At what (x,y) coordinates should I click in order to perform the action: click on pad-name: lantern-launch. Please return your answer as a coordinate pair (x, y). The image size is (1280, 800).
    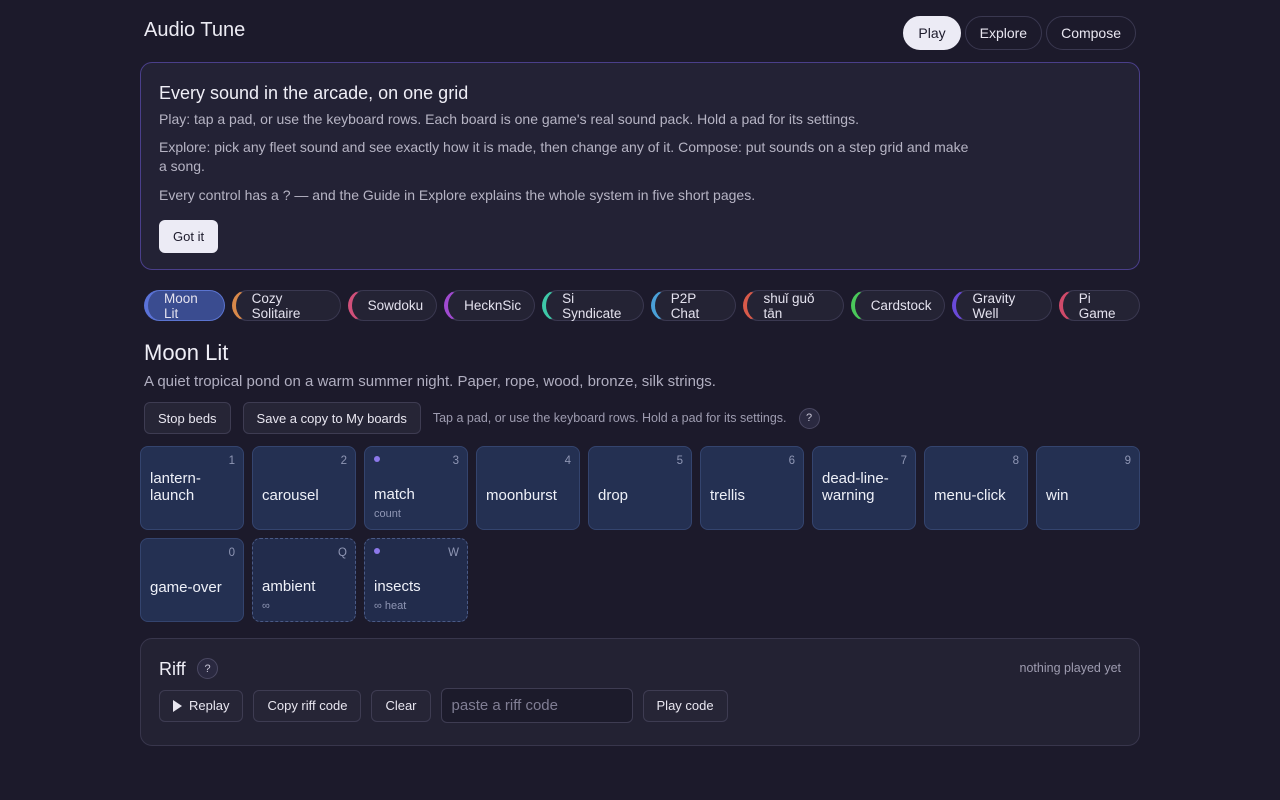
    Looking at the image, I should click on (193, 487).